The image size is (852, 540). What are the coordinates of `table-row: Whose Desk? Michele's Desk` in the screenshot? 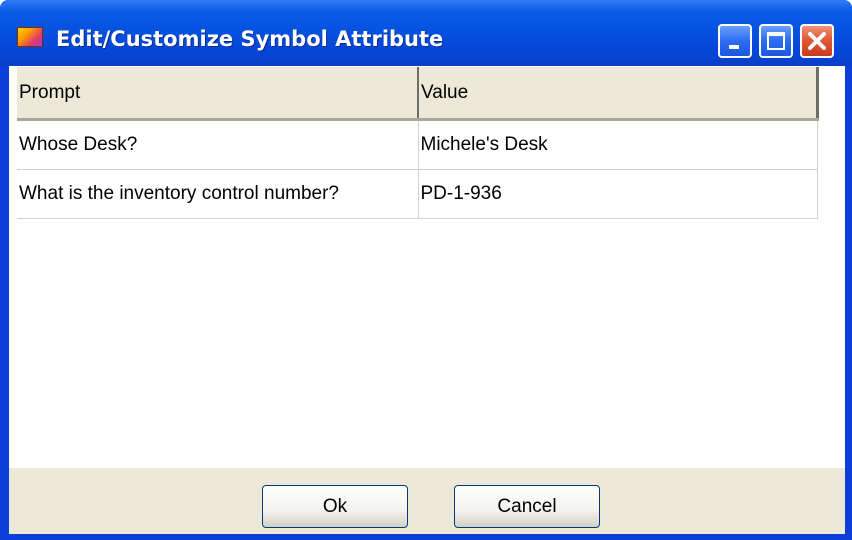 It's located at (417, 144).